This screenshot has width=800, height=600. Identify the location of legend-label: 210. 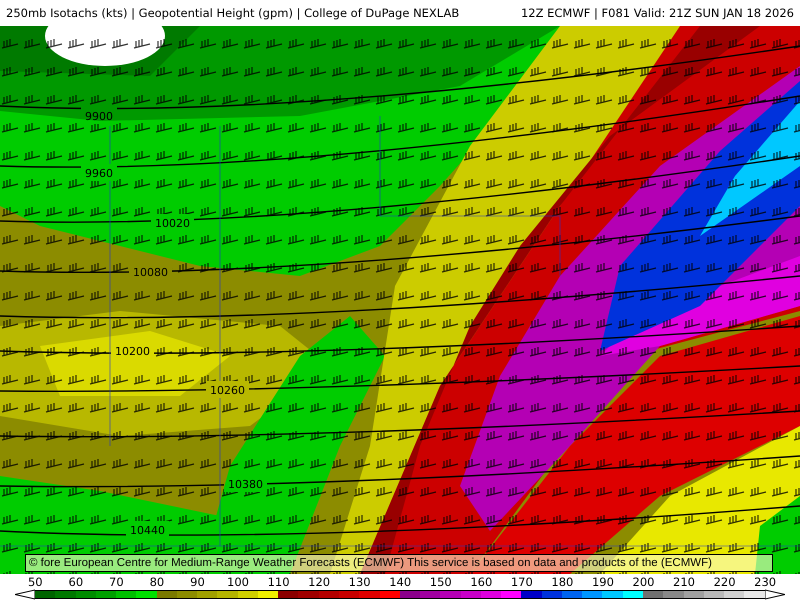
(684, 582).